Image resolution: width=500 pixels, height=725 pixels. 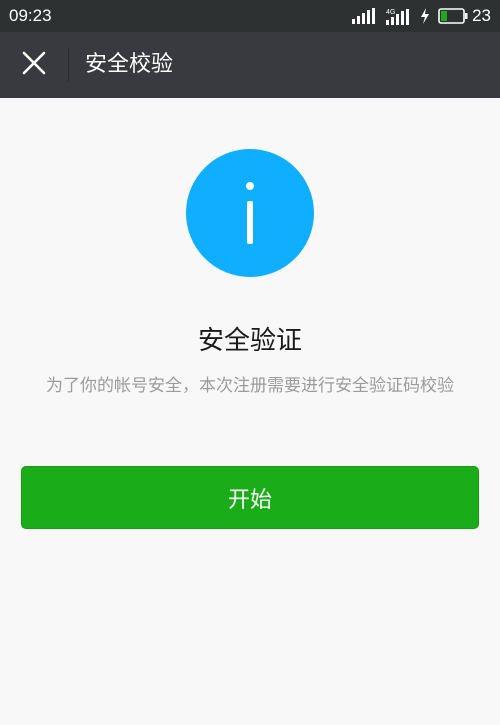 I want to click on close-icon, so click(x=34, y=65).